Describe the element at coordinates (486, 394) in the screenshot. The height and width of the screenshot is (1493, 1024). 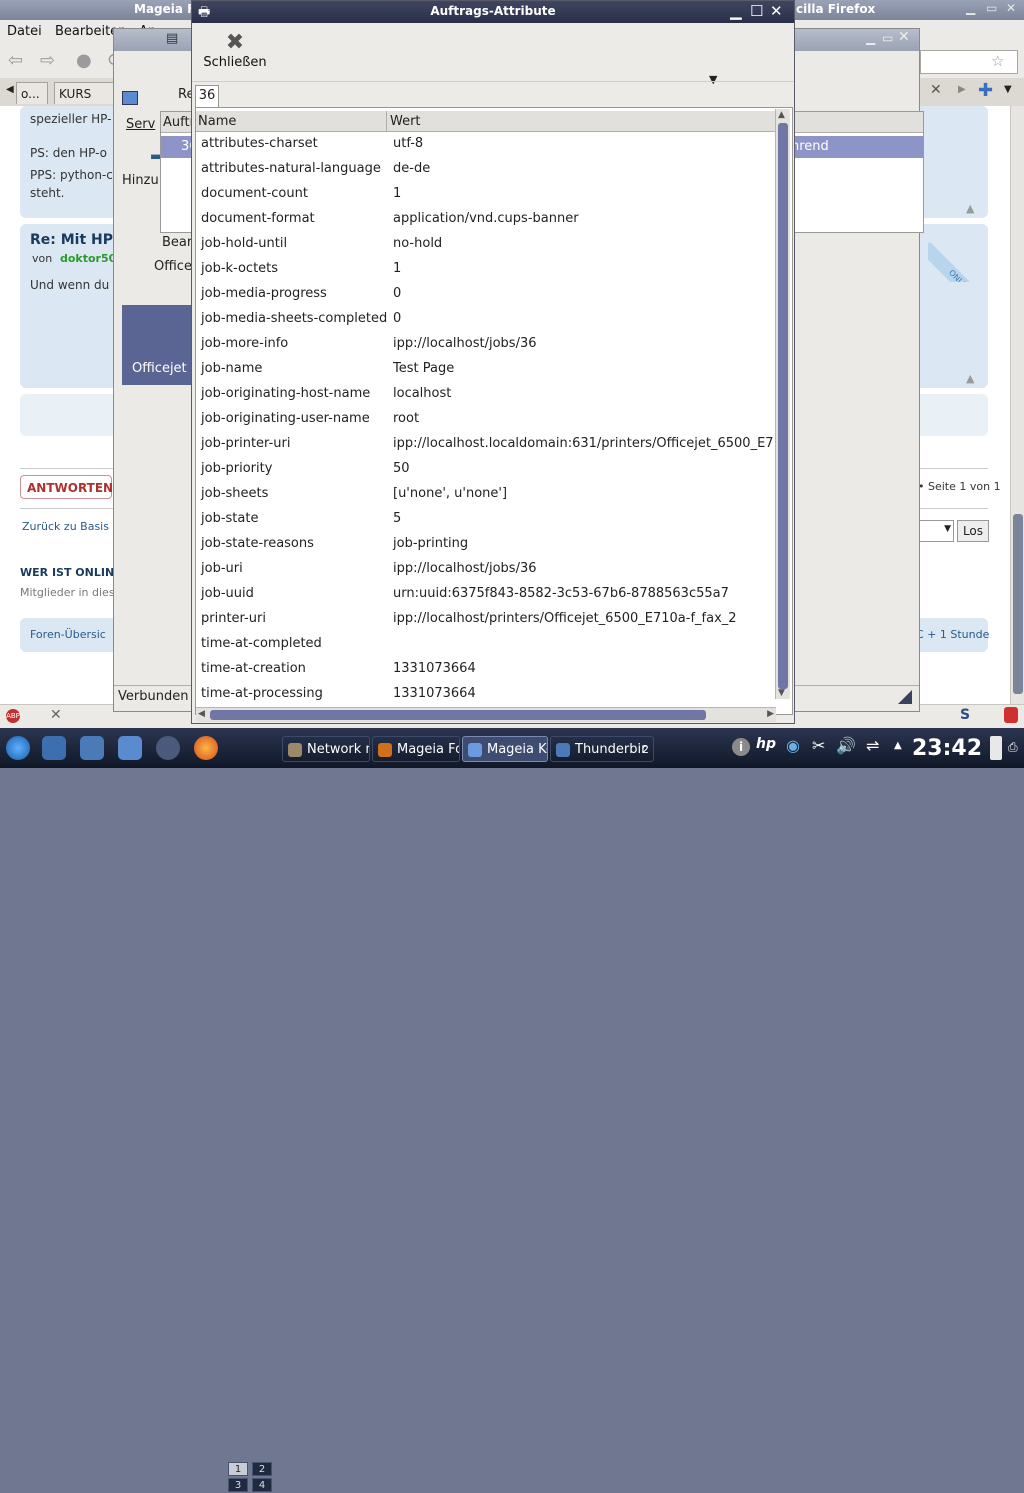
I see `attribute-row: job-originating-host-name localhost` at that location.